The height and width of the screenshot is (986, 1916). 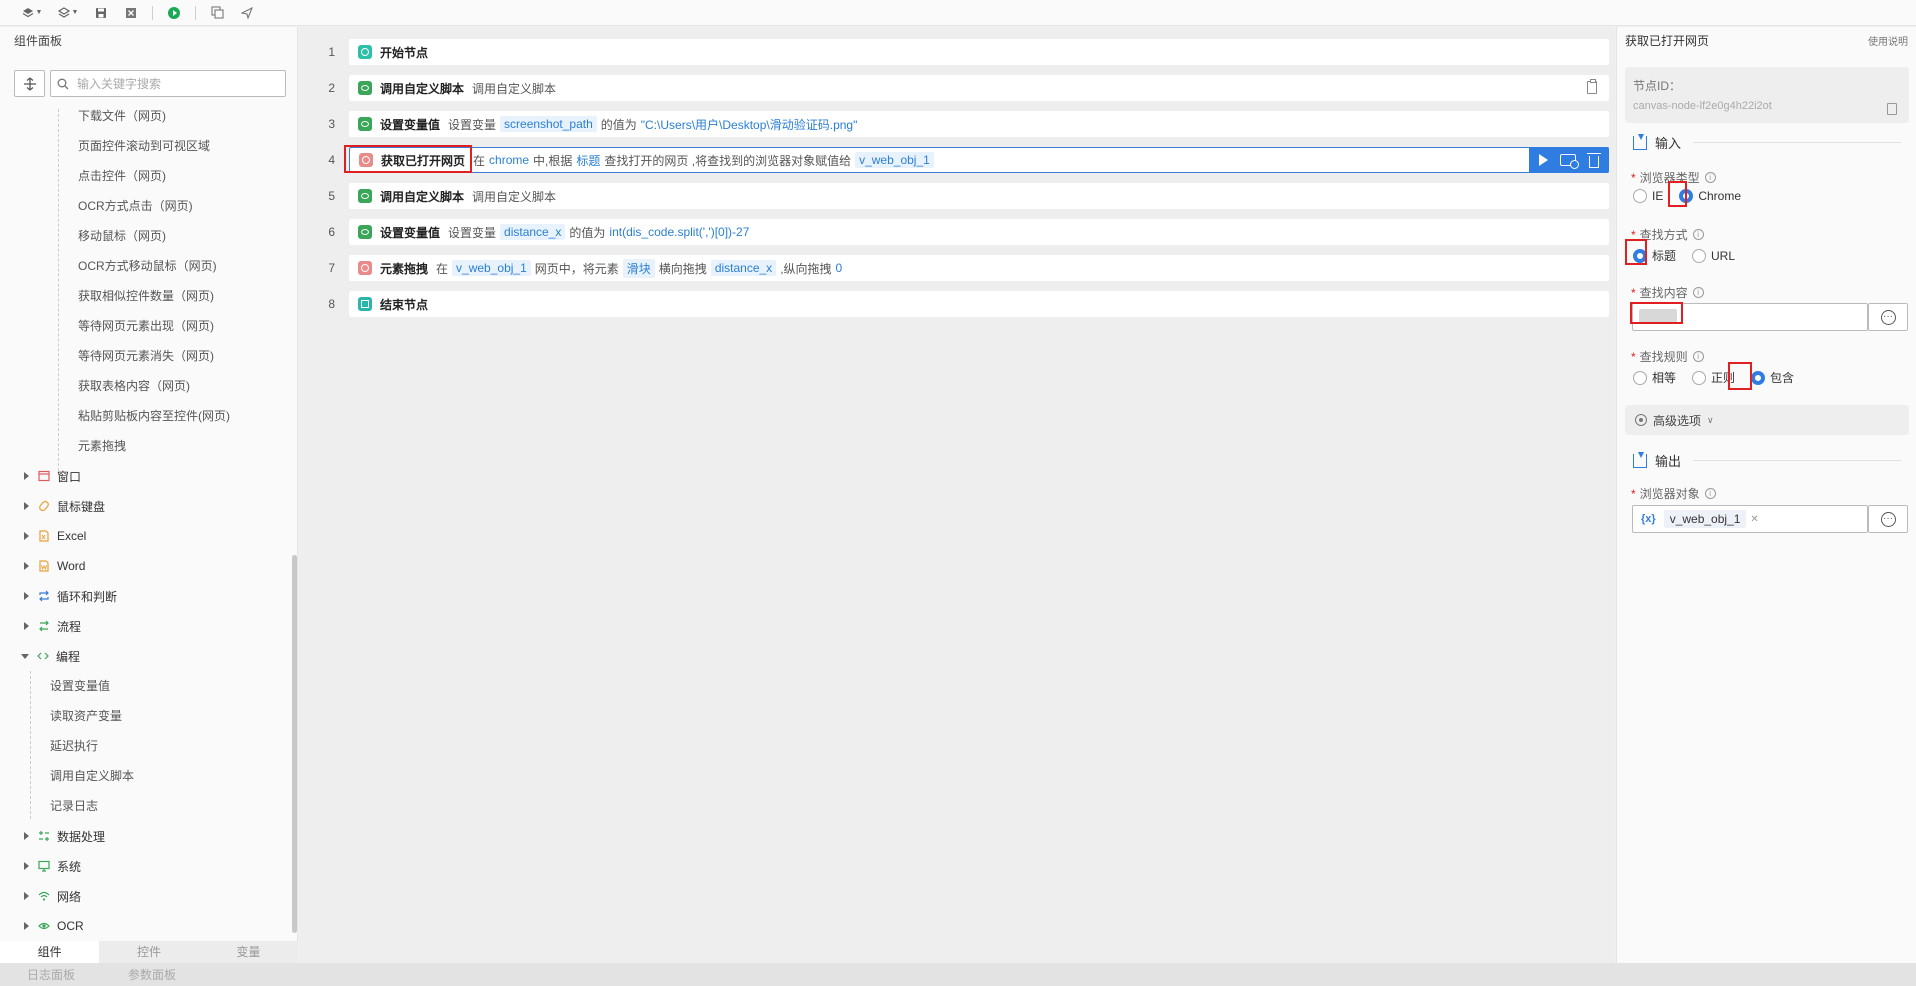 I want to click on tree-category-word: Word, so click(x=42, y=566).